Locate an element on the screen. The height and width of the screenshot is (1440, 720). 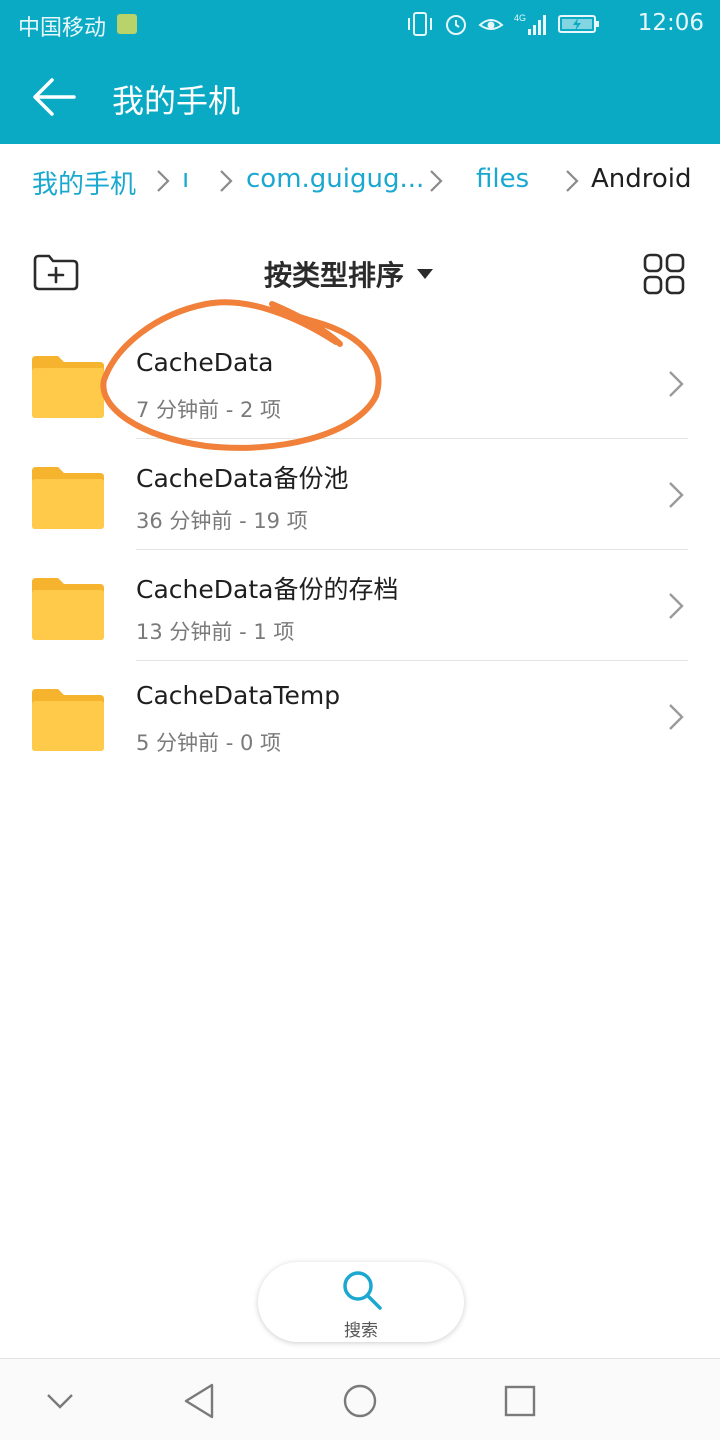
breadcrumb-item-truncated: ı is located at coordinates (185, 179).